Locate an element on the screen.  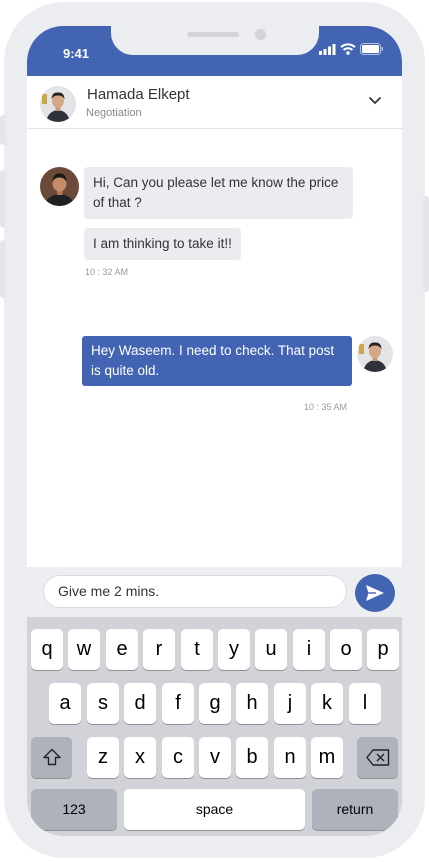
status-time: 9:41 is located at coordinates (76, 53).